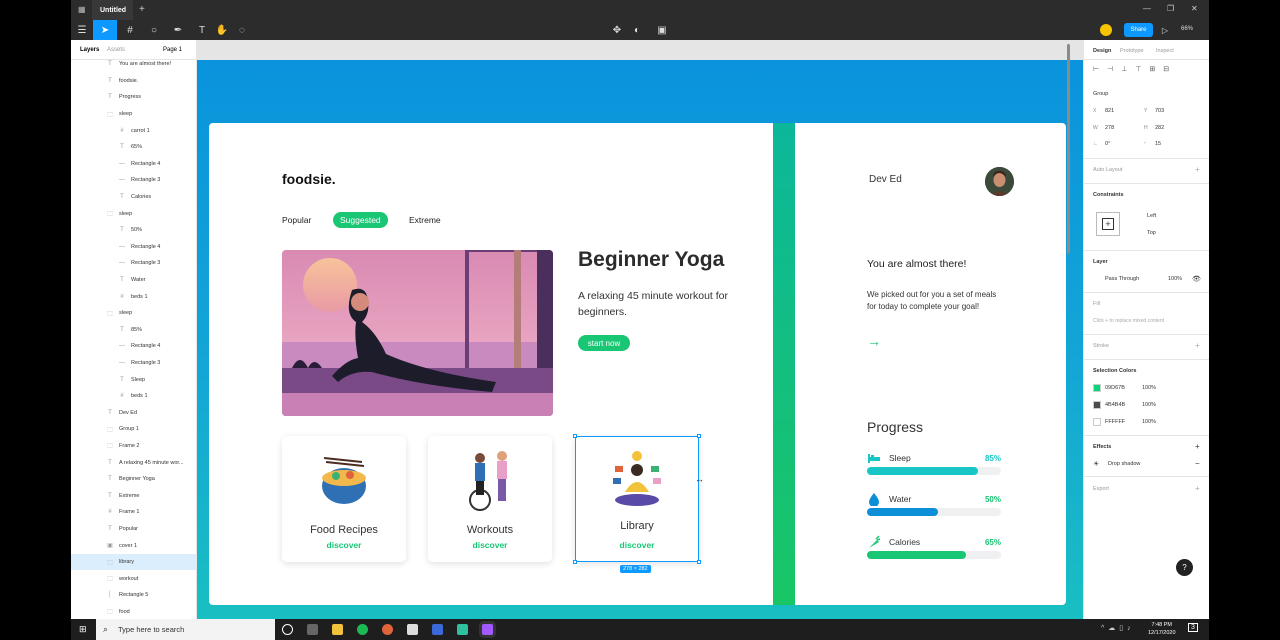 The image size is (1280, 640). What do you see at coordinates (1109, 128) in the screenshot?
I see `w-input: 278` at bounding box center [1109, 128].